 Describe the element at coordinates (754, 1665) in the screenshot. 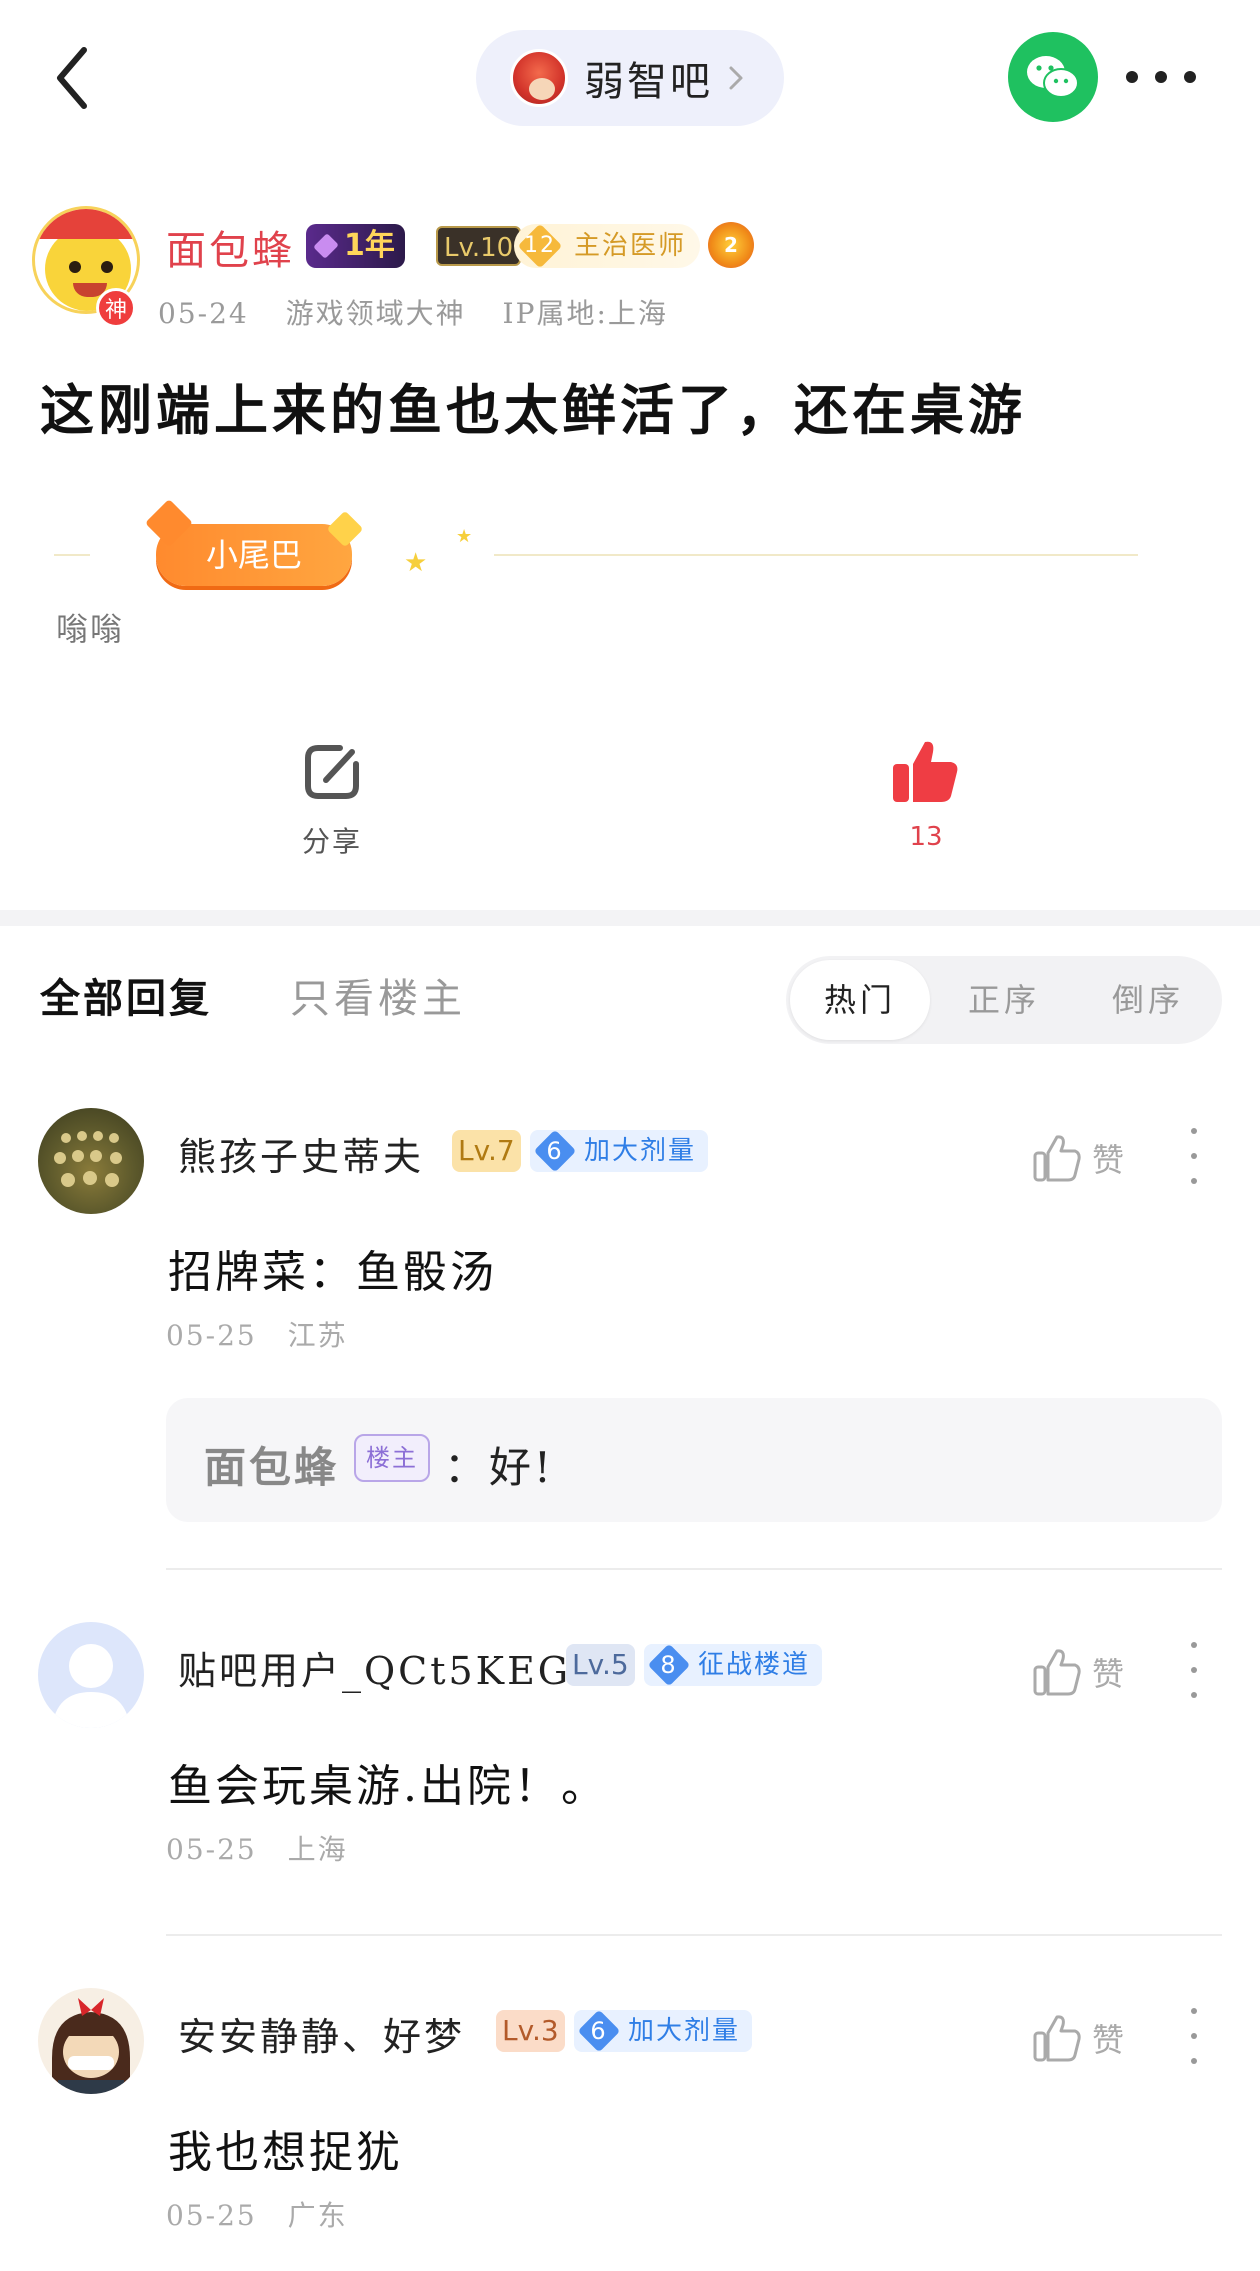

I see `medal-name: 征战楼道` at that location.